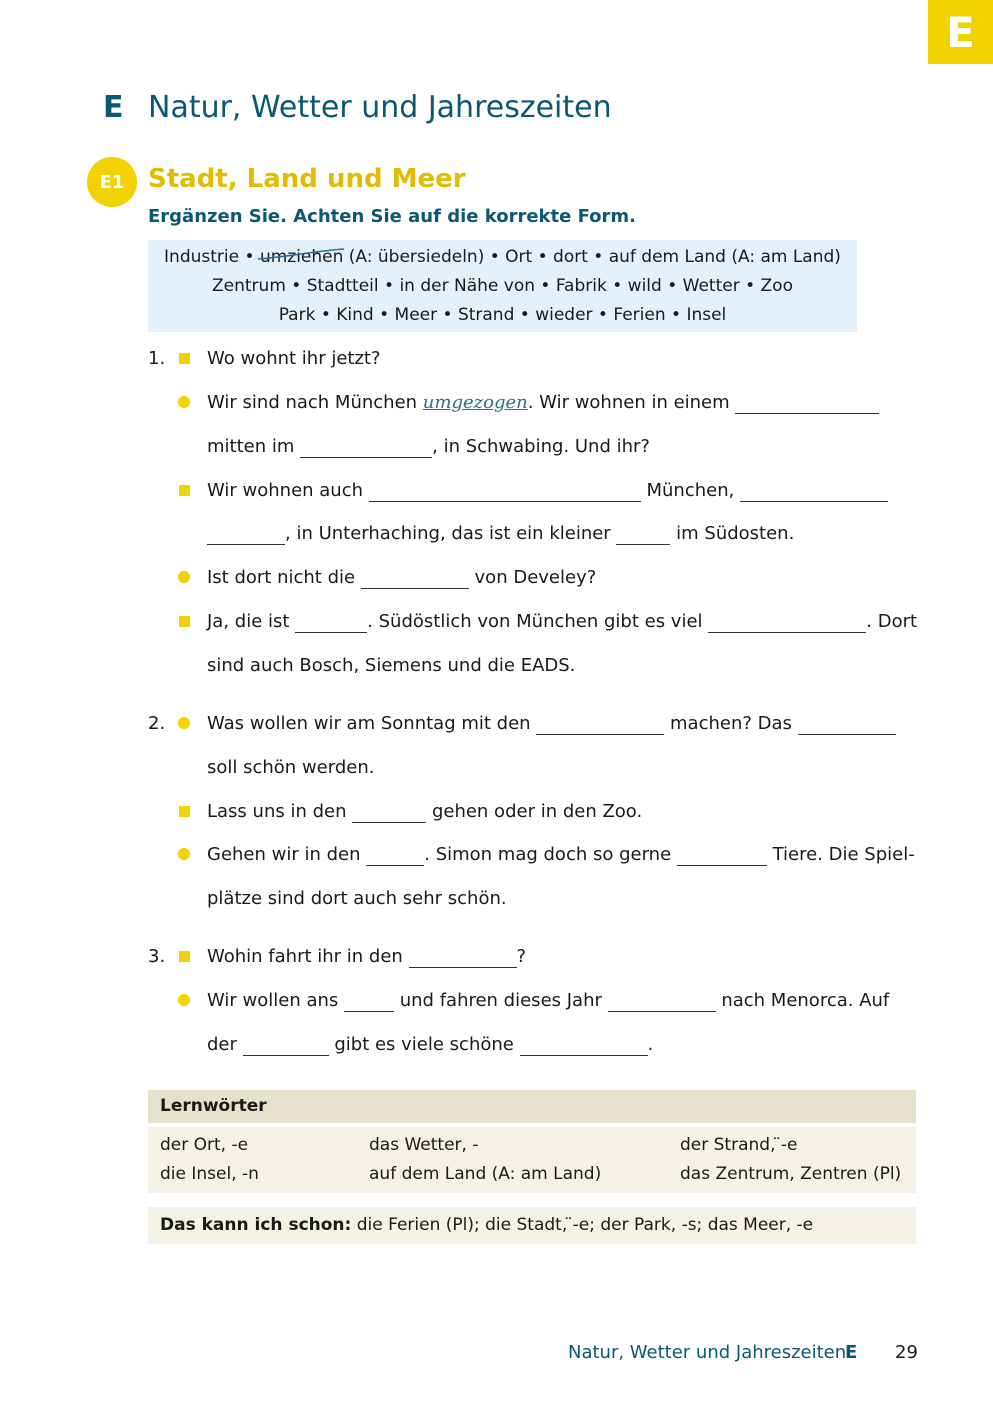  I want to click on chapter-heading: E Natur, Wetter und Jahreszeiten, so click(357, 107).